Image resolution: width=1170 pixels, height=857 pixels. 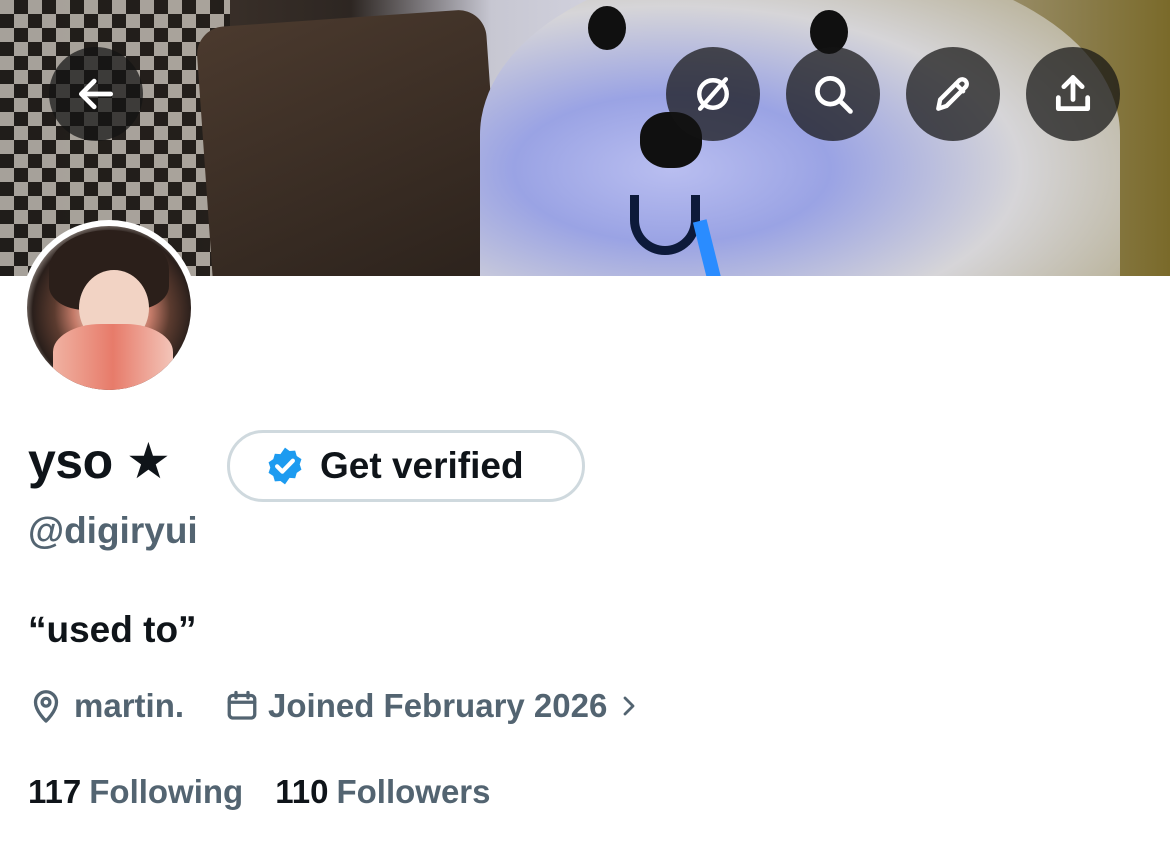 What do you see at coordinates (629, 706) in the screenshot?
I see `chevron-right-icon` at bounding box center [629, 706].